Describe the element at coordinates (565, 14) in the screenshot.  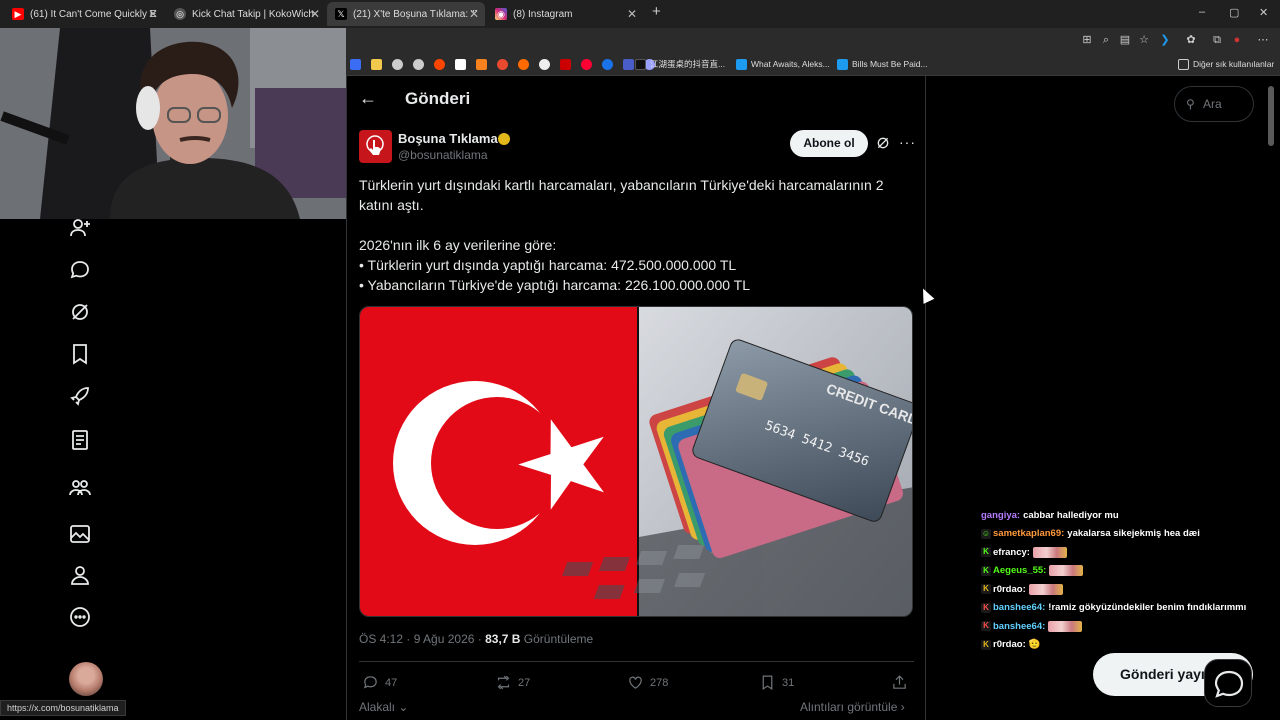
I see `tab-instagram: ◉ (8) Instagram ✕` at that location.